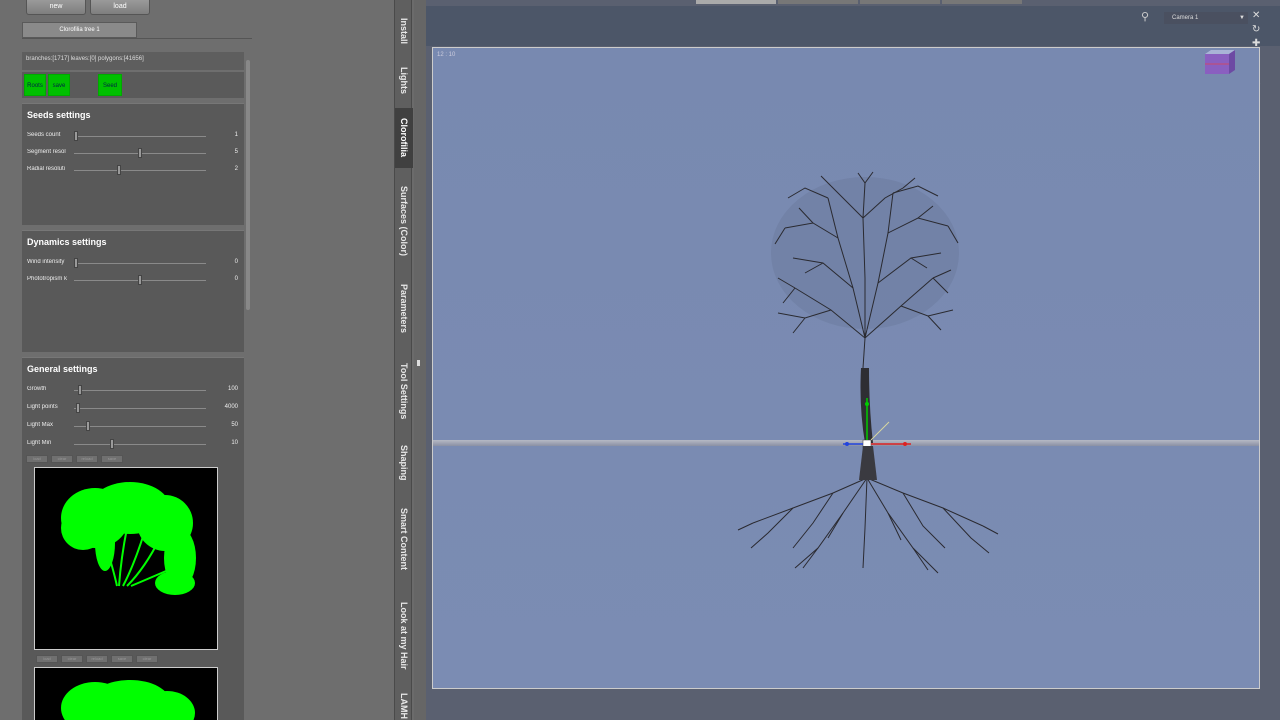  Describe the element at coordinates (46, 152) in the screenshot. I see `slider-label: Segment resol` at that location.